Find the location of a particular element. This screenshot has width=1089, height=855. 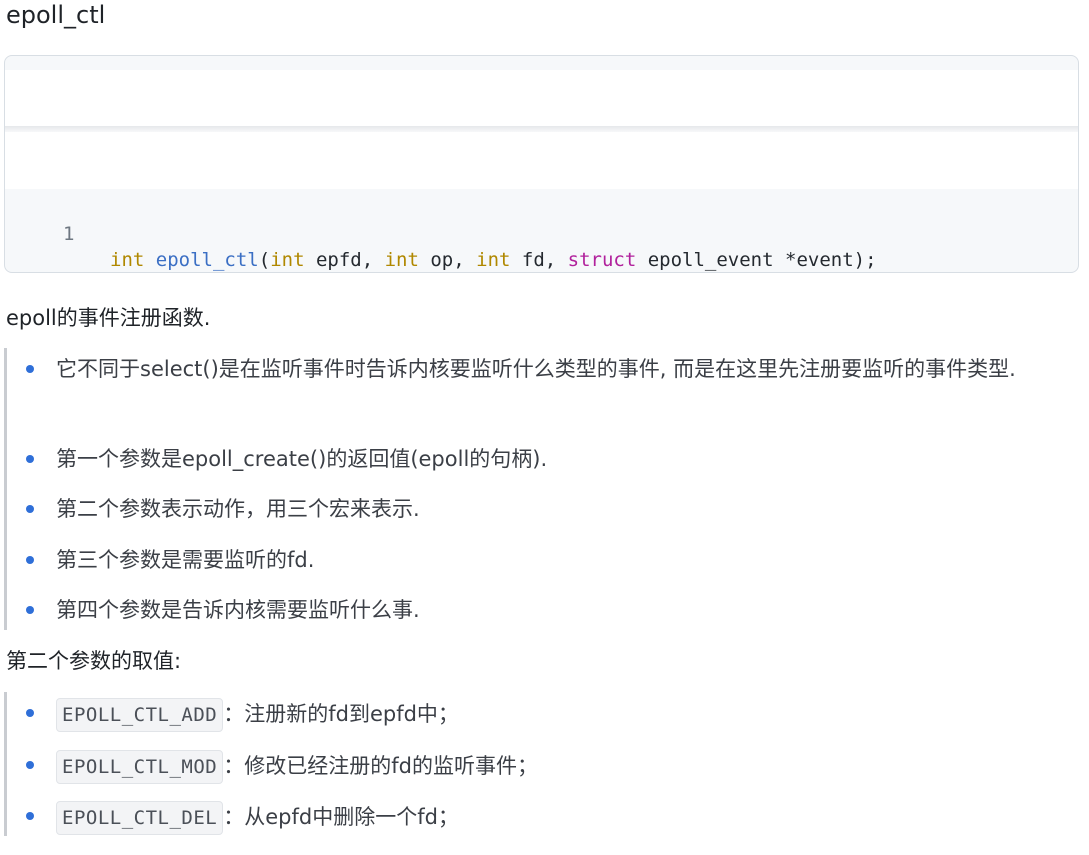

value-description: ：注册新的fd到epfd中； is located at coordinates (341, 714).